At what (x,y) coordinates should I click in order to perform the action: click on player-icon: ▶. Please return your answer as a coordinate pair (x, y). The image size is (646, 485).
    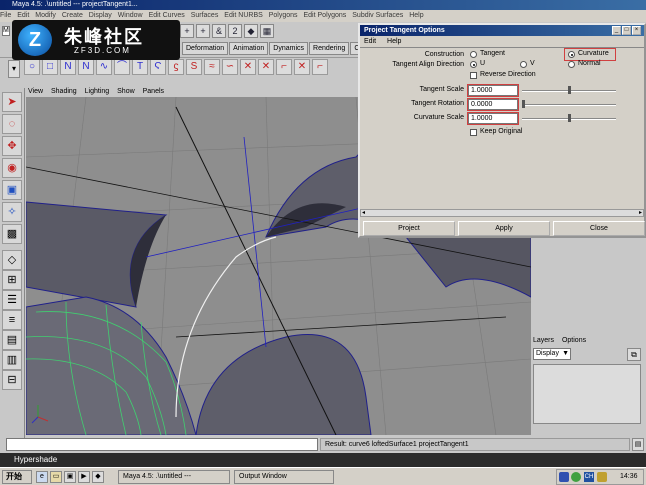
    Looking at the image, I should click on (84, 477).